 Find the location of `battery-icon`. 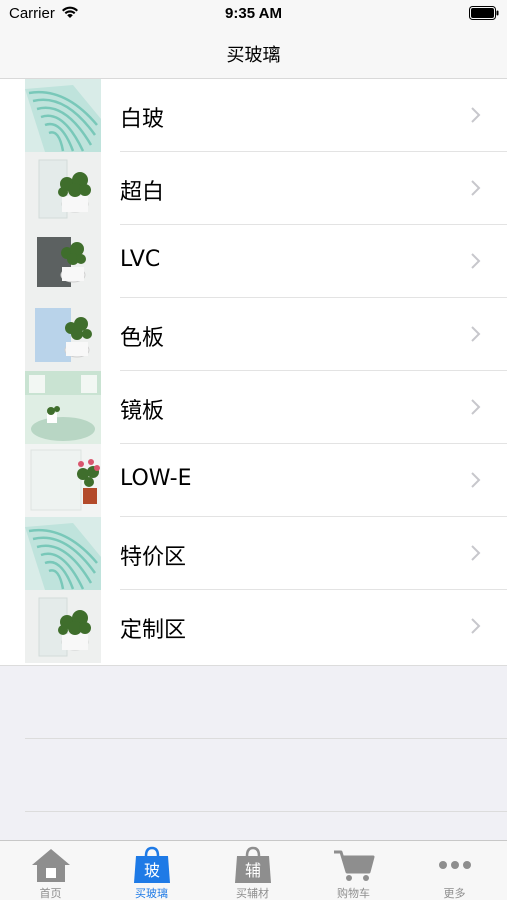

battery-icon is located at coordinates (484, 13).